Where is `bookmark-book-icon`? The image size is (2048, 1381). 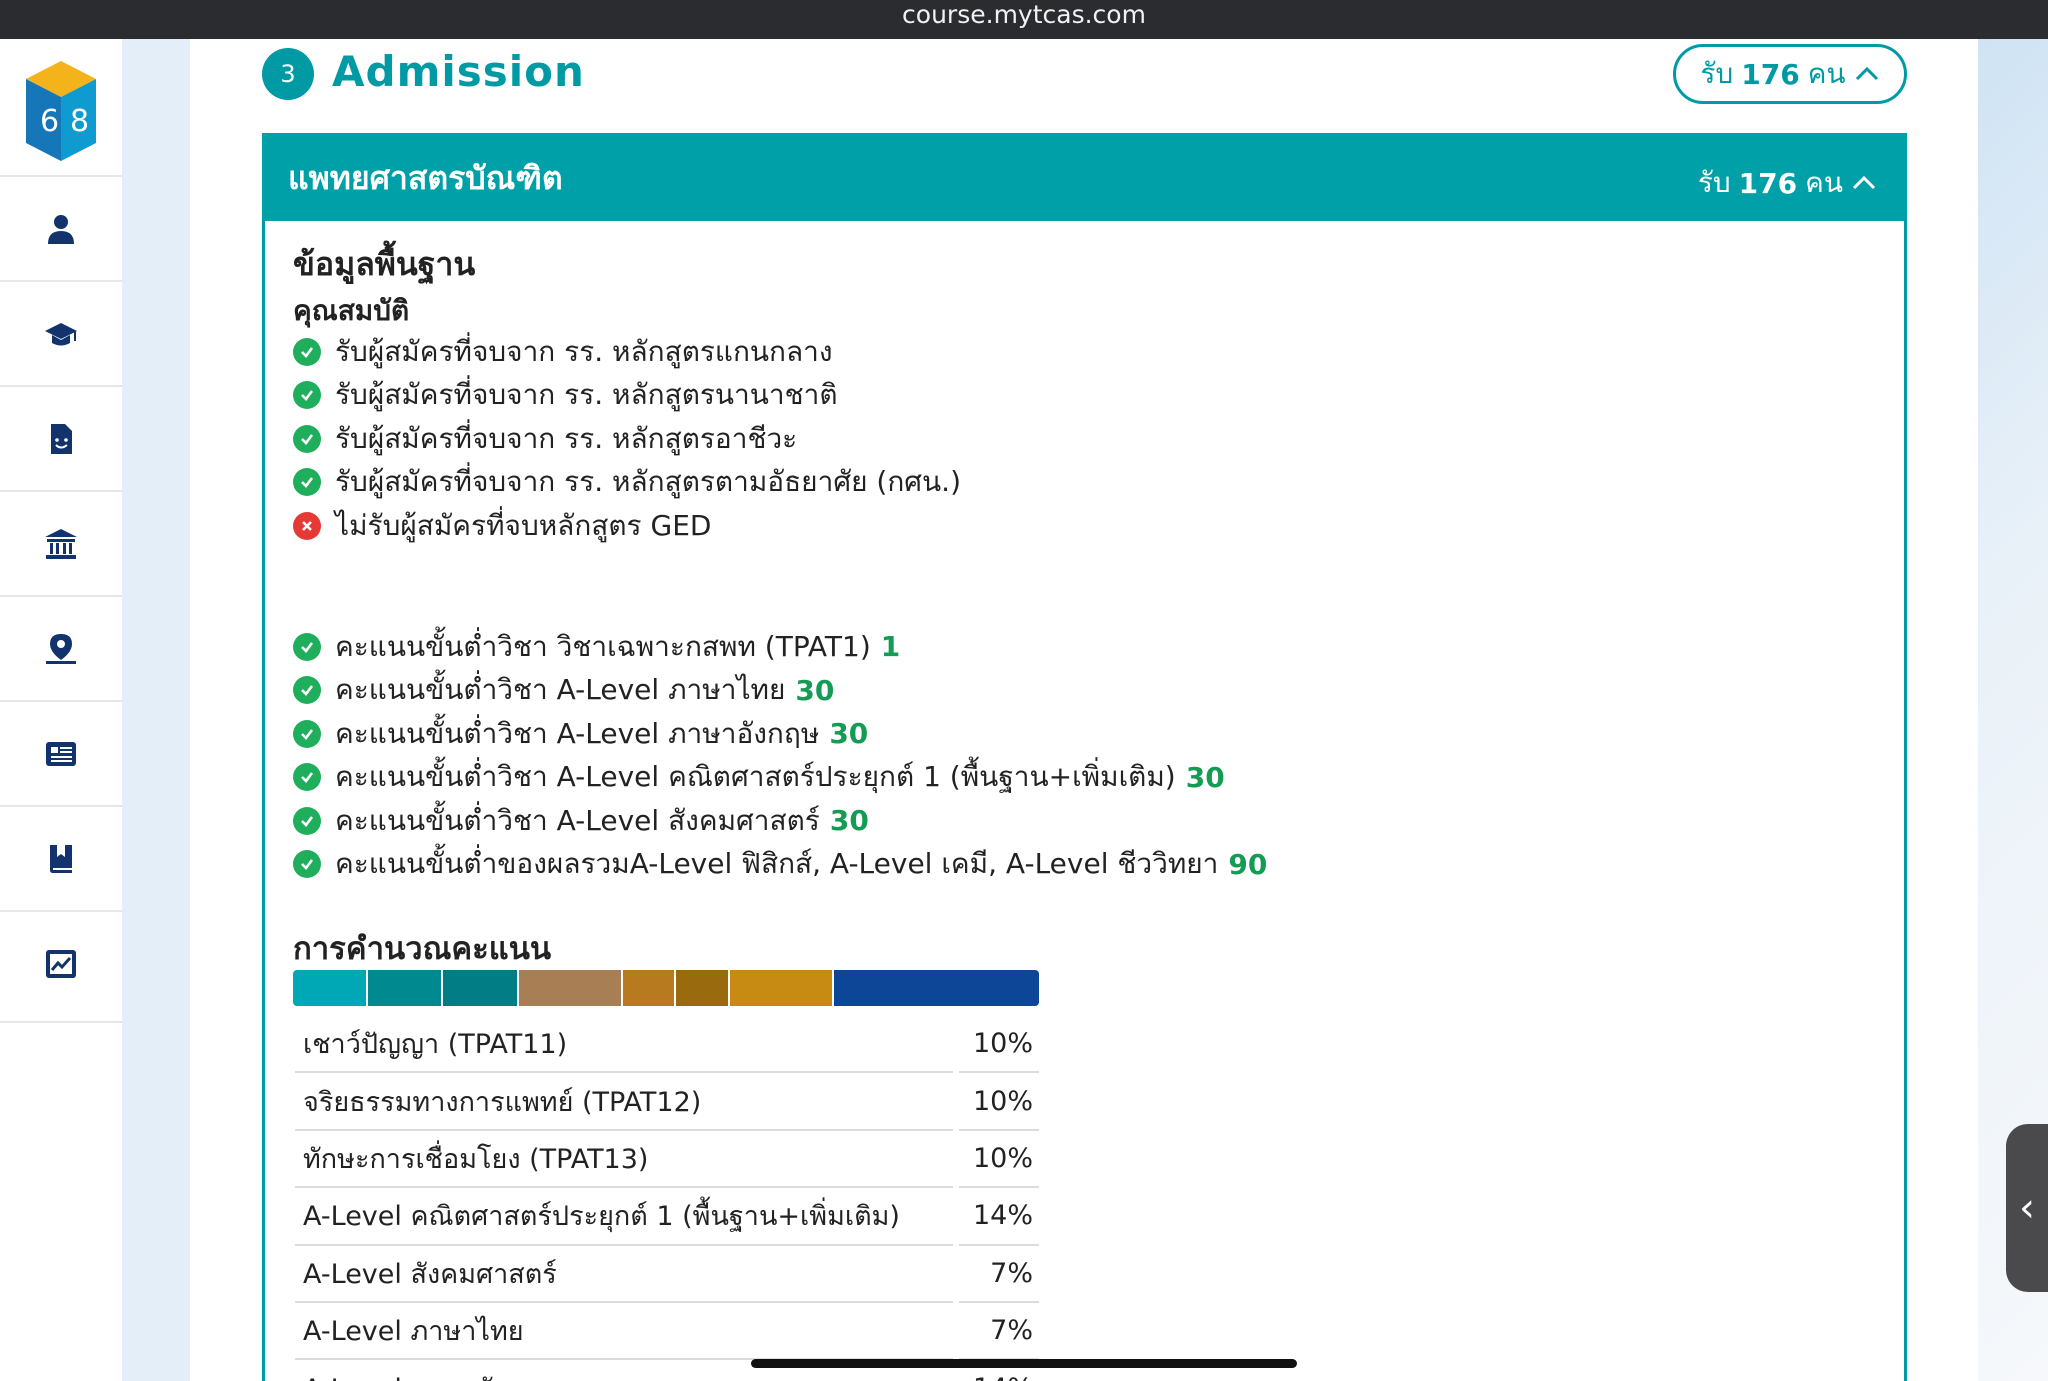
bookmark-book-icon is located at coordinates (61, 858).